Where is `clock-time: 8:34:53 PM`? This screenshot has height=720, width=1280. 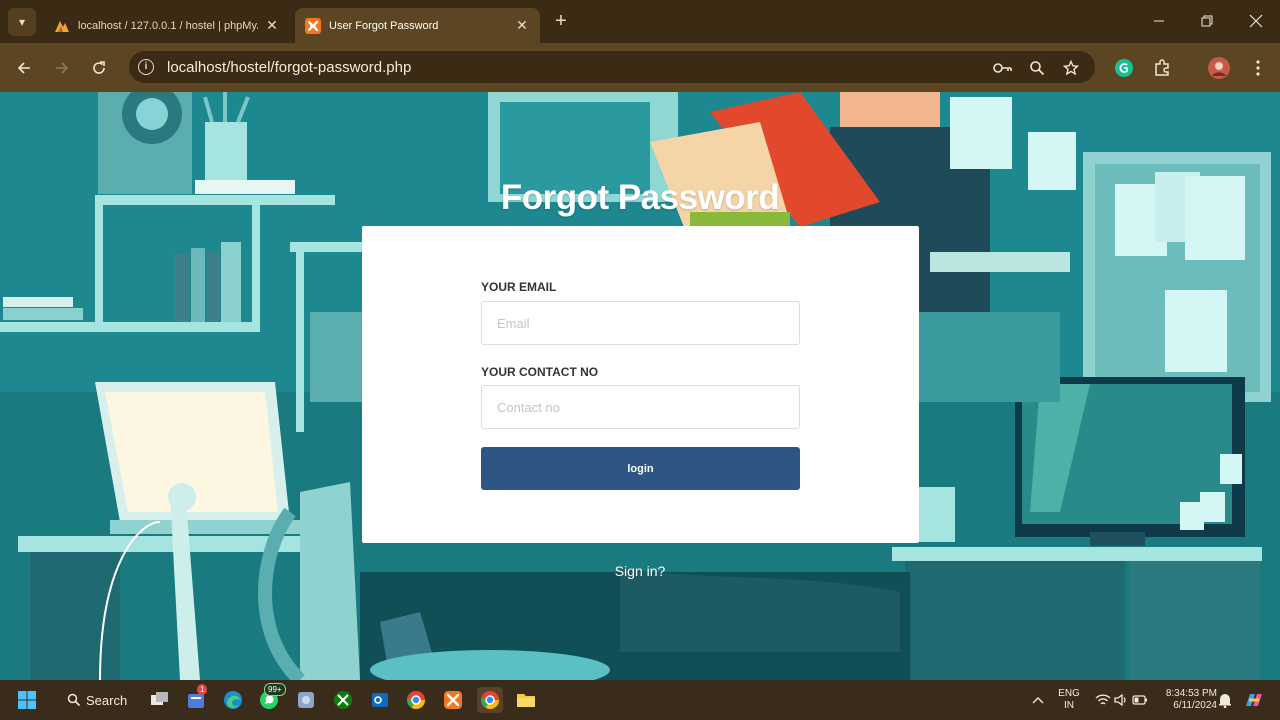 clock-time: 8:34:53 PM is located at coordinates (1191, 693).